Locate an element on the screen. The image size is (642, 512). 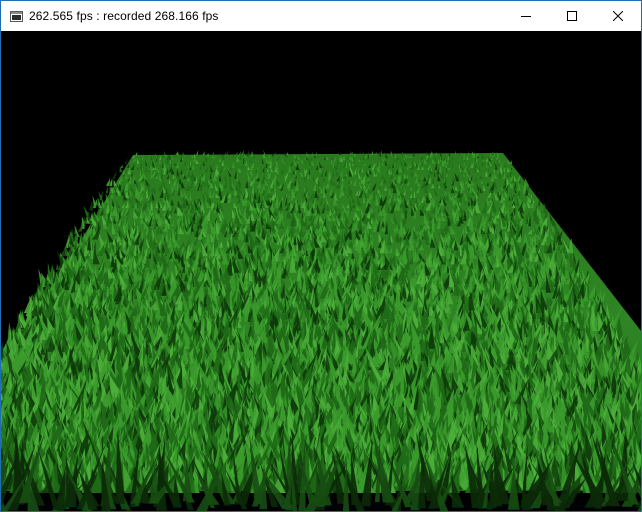
window-controls is located at coordinates (572, 16).